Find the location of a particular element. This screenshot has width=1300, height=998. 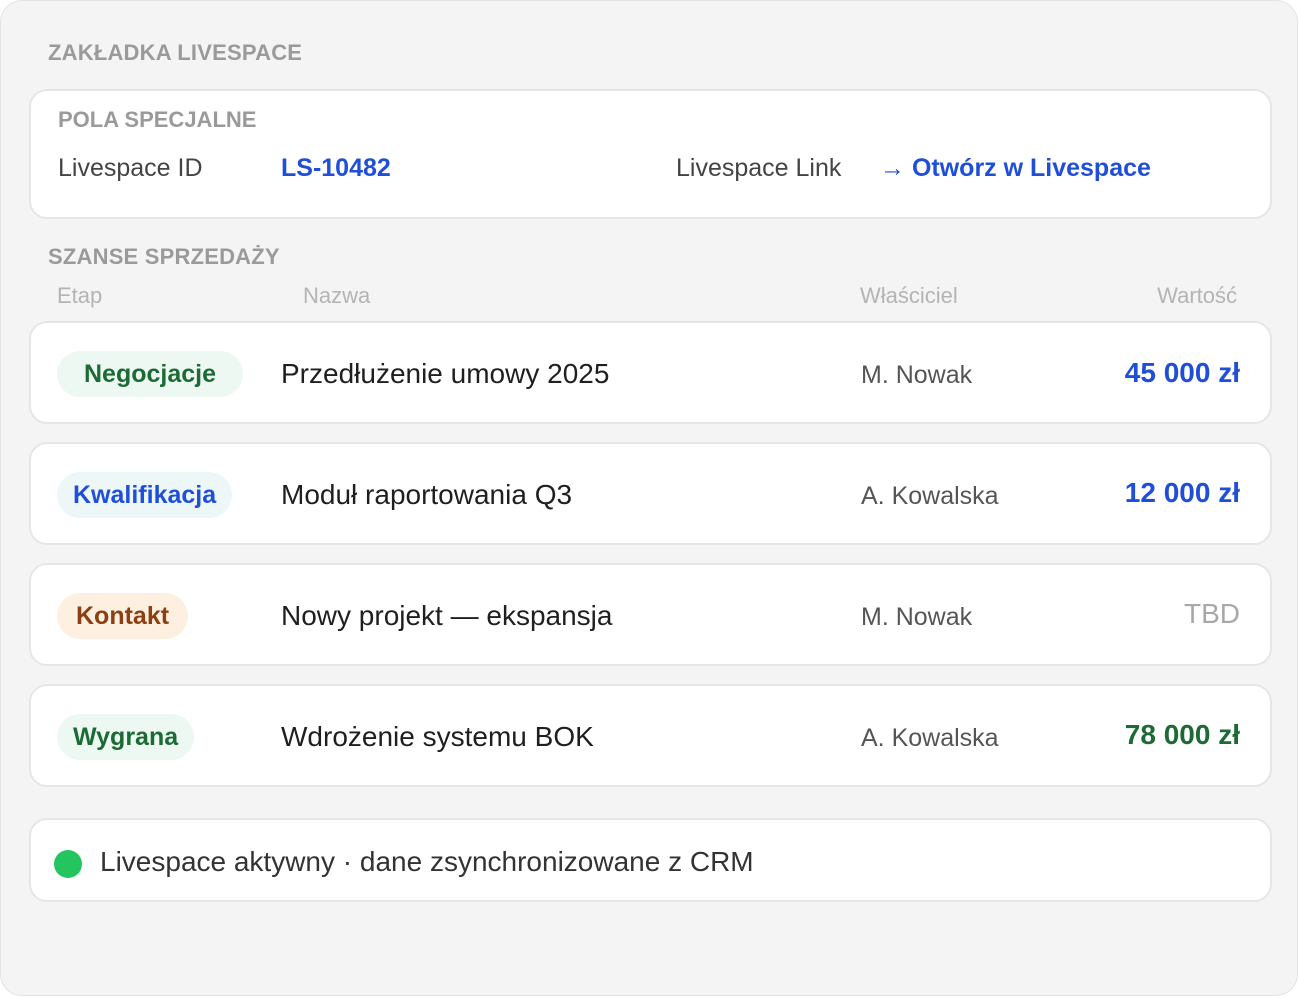

stage-badge: Kwalifikacja is located at coordinates (145, 495).